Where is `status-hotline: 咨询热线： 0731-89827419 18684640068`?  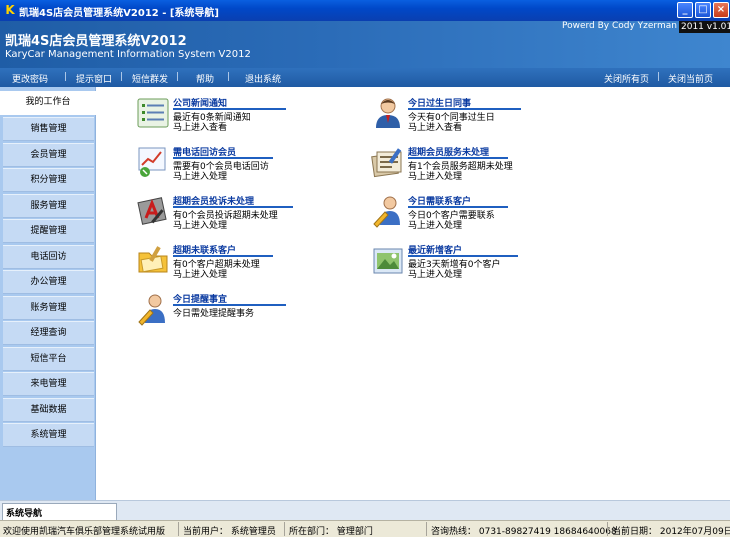 status-hotline: 咨询热线： 0731-89827419 18684640068 is located at coordinates (524, 530).